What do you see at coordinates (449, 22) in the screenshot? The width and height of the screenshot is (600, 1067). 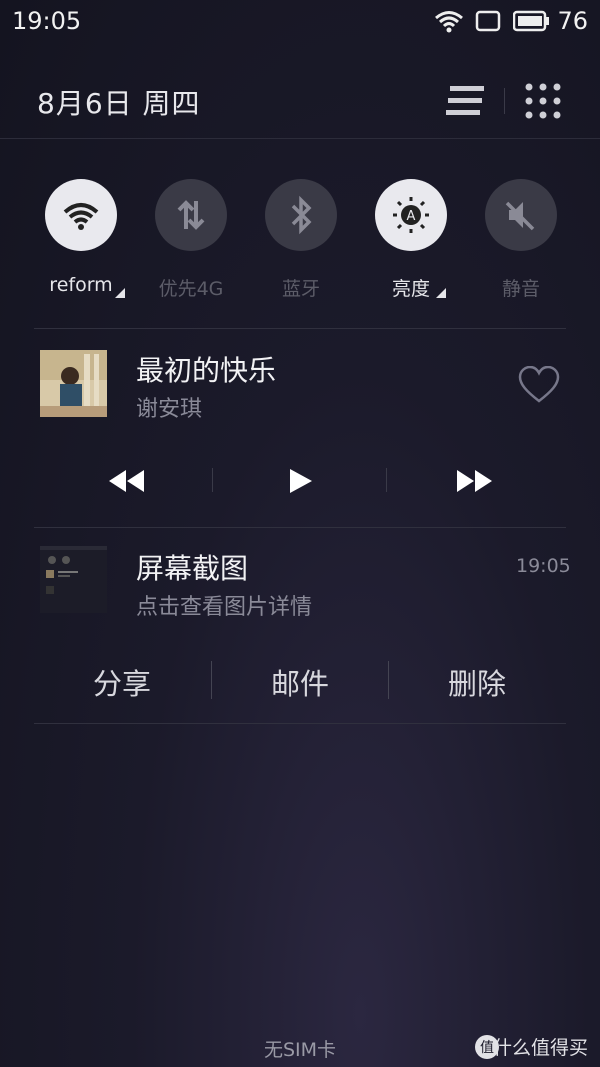 I see `wifi-signal-icon` at bounding box center [449, 22].